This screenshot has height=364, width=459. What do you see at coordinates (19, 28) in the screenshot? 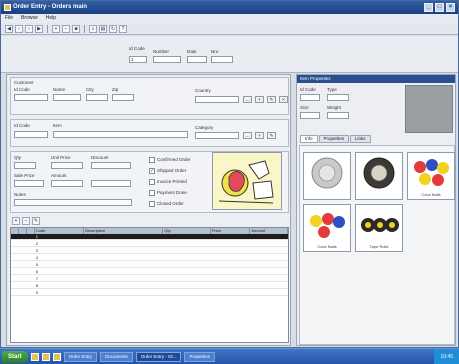
I see `prev-record-icon: ‹` at bounding box center [19, 28].